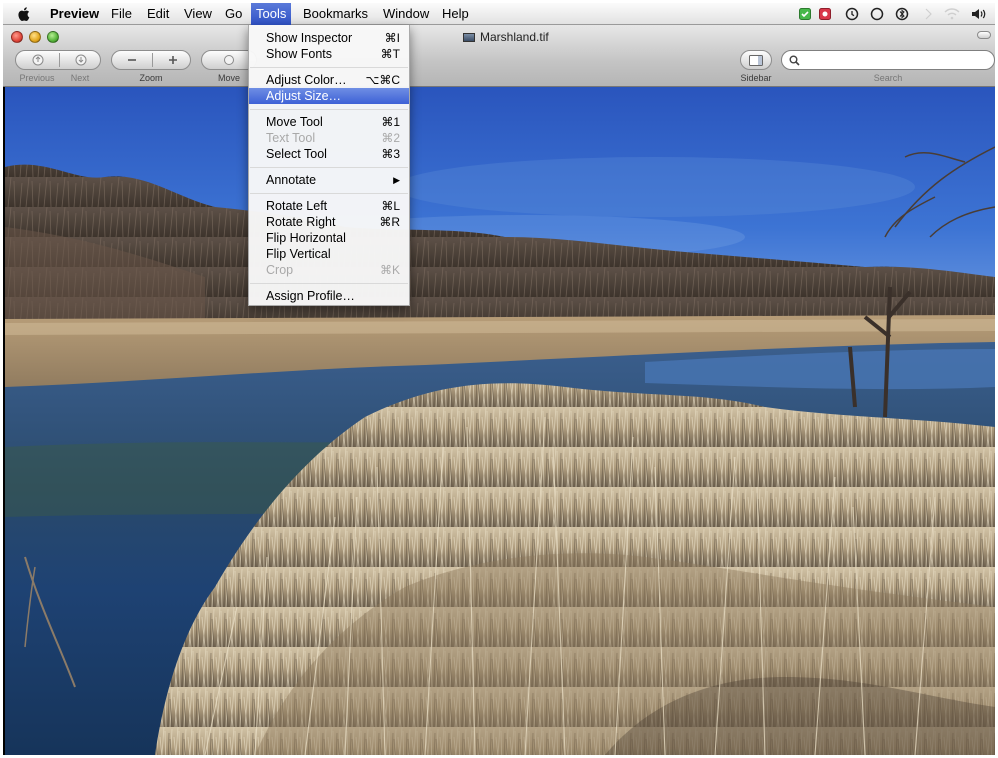 Image resolution: width=998 pixels, height=758 pixels. Describe the element at coordinates (17, 37) in the screenshot. I see `close-button` at that location.